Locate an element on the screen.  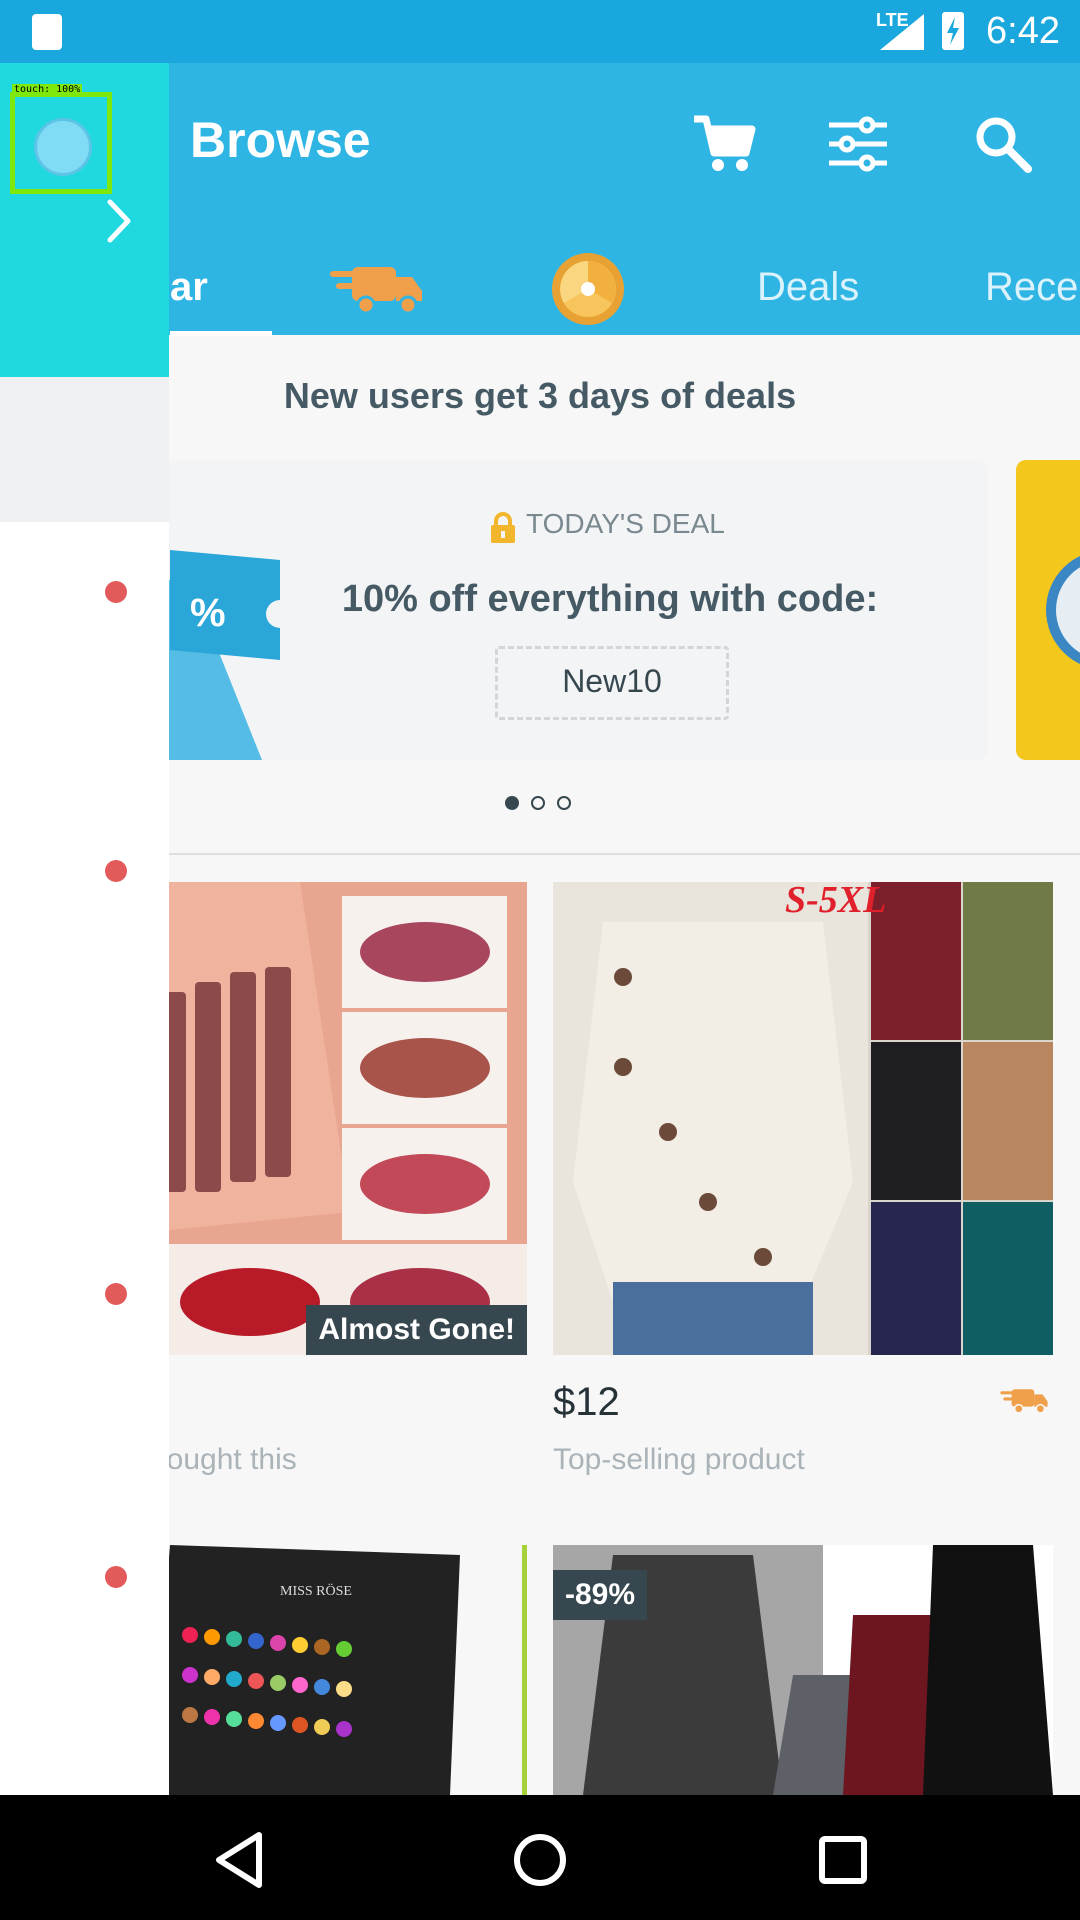
deal-title: 10% off everything with code: is located at coordinates (610, 599).